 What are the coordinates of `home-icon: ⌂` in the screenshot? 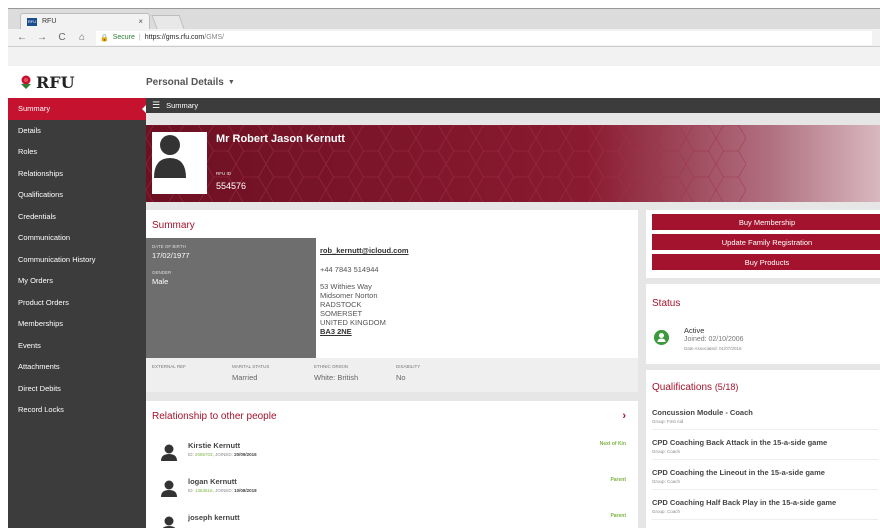 It's located at (82, 37).